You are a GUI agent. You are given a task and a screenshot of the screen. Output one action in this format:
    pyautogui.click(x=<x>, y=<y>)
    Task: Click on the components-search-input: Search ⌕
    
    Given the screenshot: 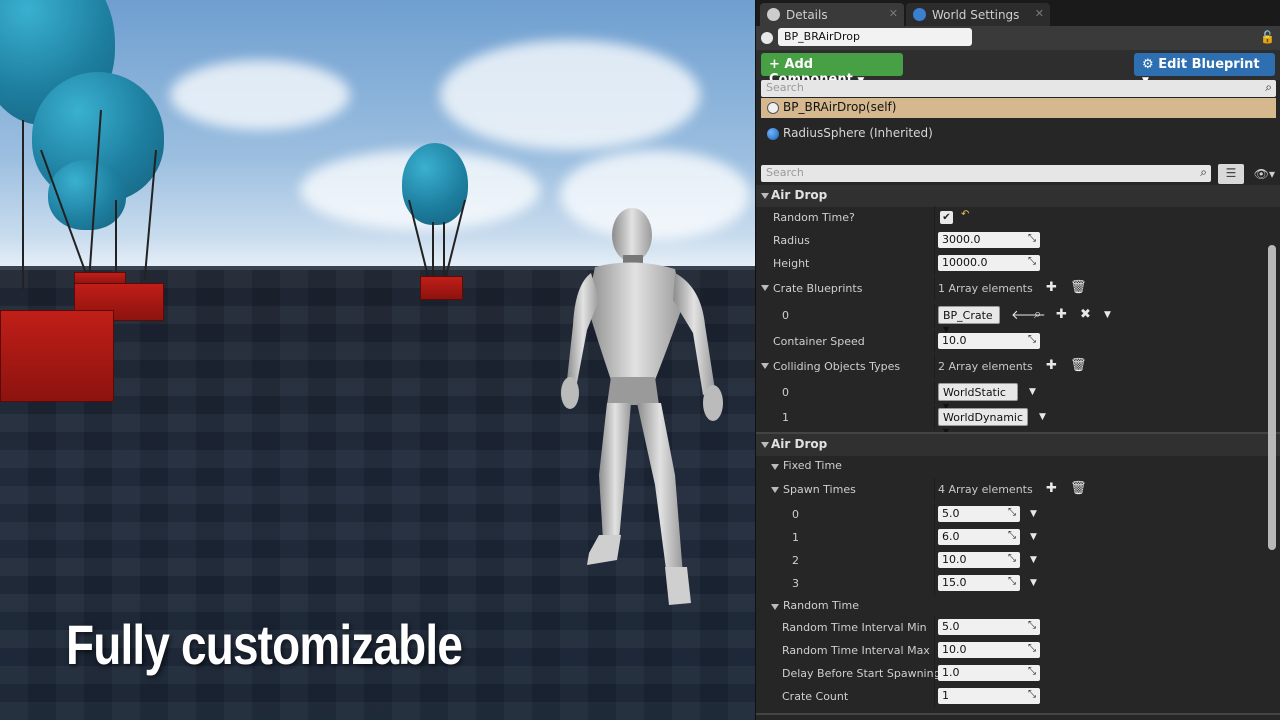 What is the action you would take?
    pyautogui.click(x=1018, y=88)
    